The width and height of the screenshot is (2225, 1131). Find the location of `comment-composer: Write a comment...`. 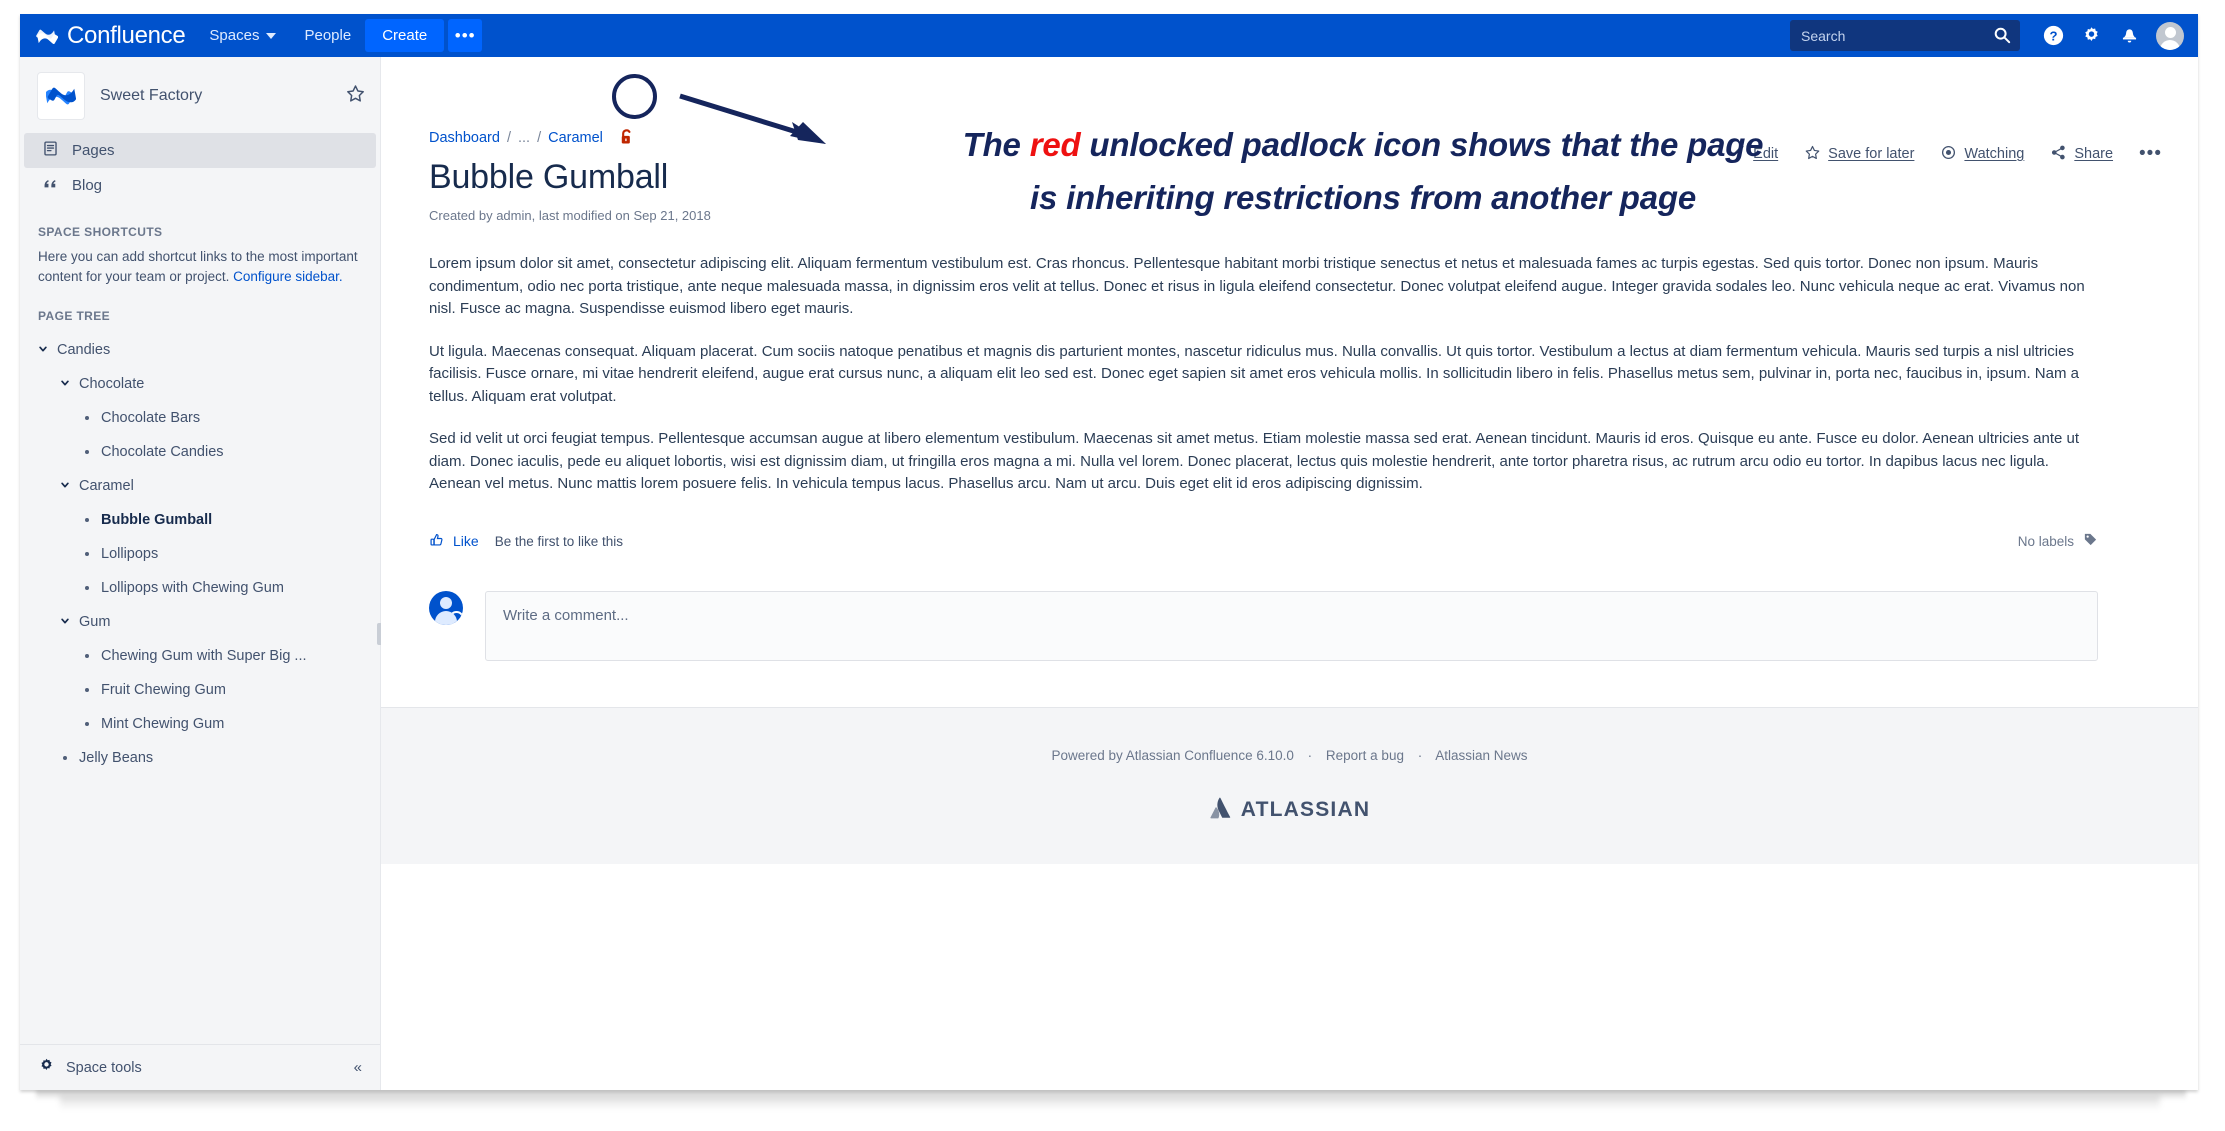

comment-composer: Write a comment... is located at coordinates (1289, 606).